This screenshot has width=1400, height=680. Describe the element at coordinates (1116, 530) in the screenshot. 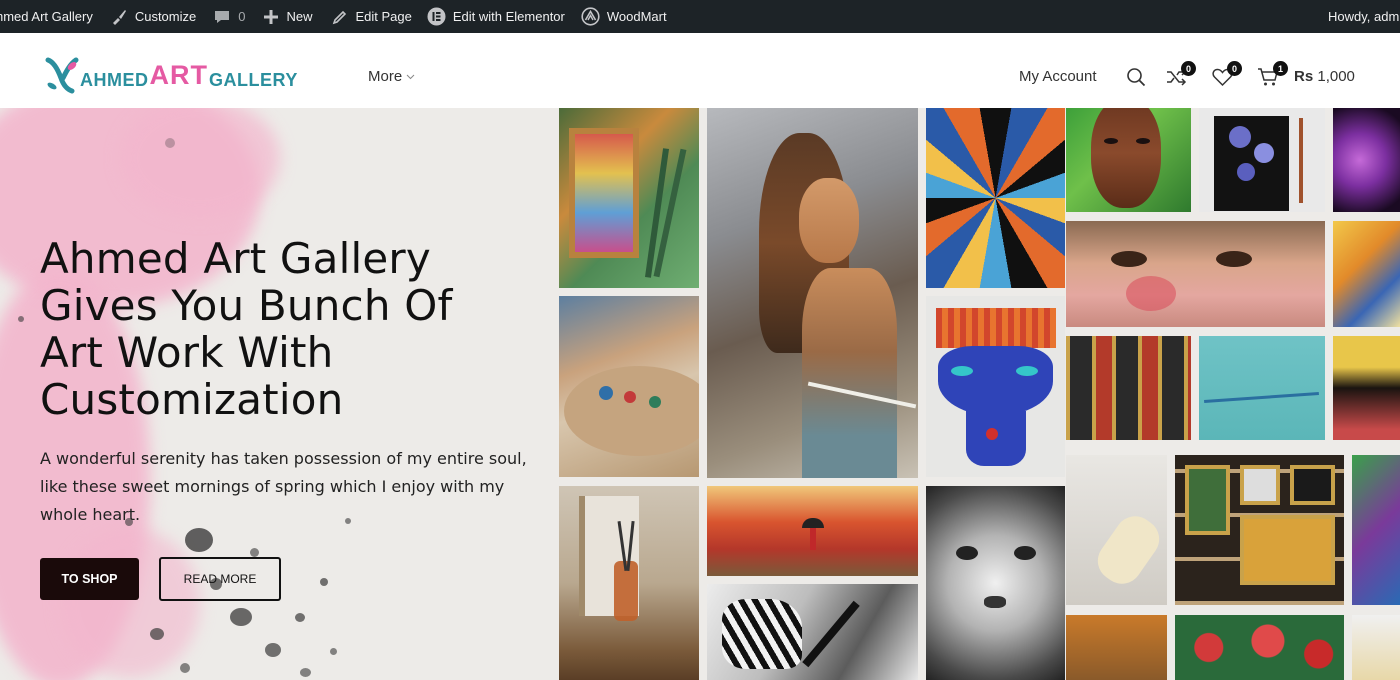

I see `artwork-tape-roll` at that location.